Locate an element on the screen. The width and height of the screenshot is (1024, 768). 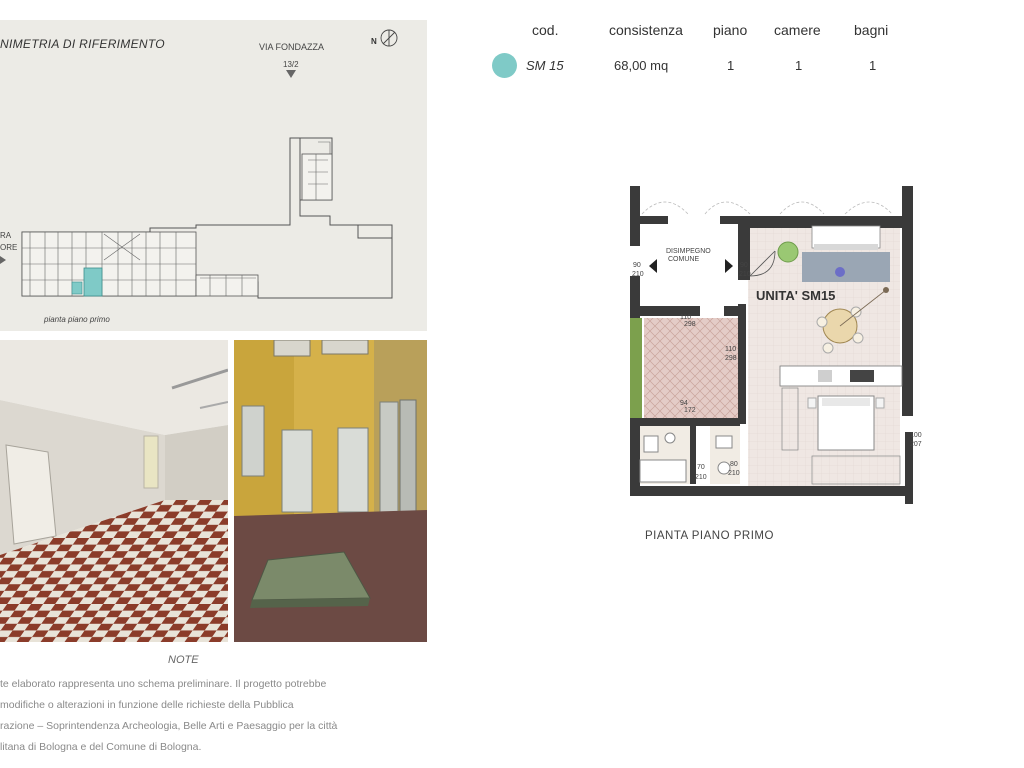
entrance-arrow-icon is located at coordinates (291, 74).